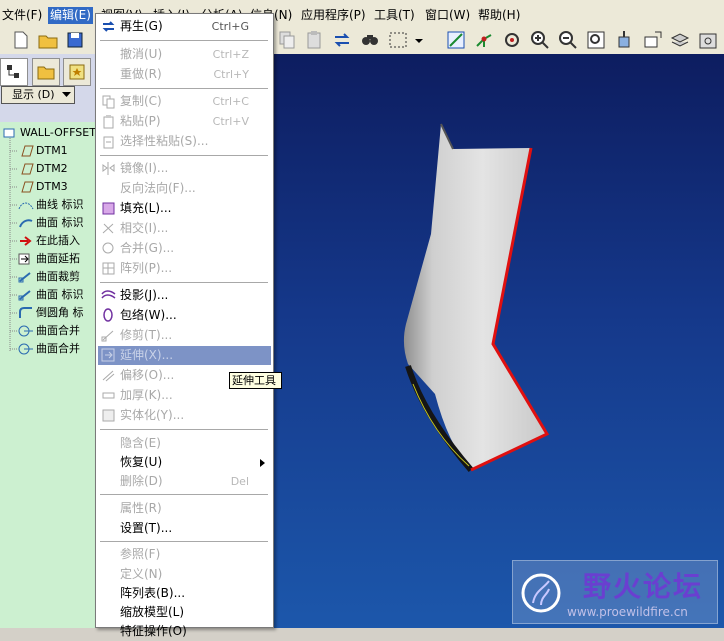 This screenshot has height=641, width=724. Describe the element at coordinates (108, 415) in the screenshot. I see `solidify-icon` at that location.